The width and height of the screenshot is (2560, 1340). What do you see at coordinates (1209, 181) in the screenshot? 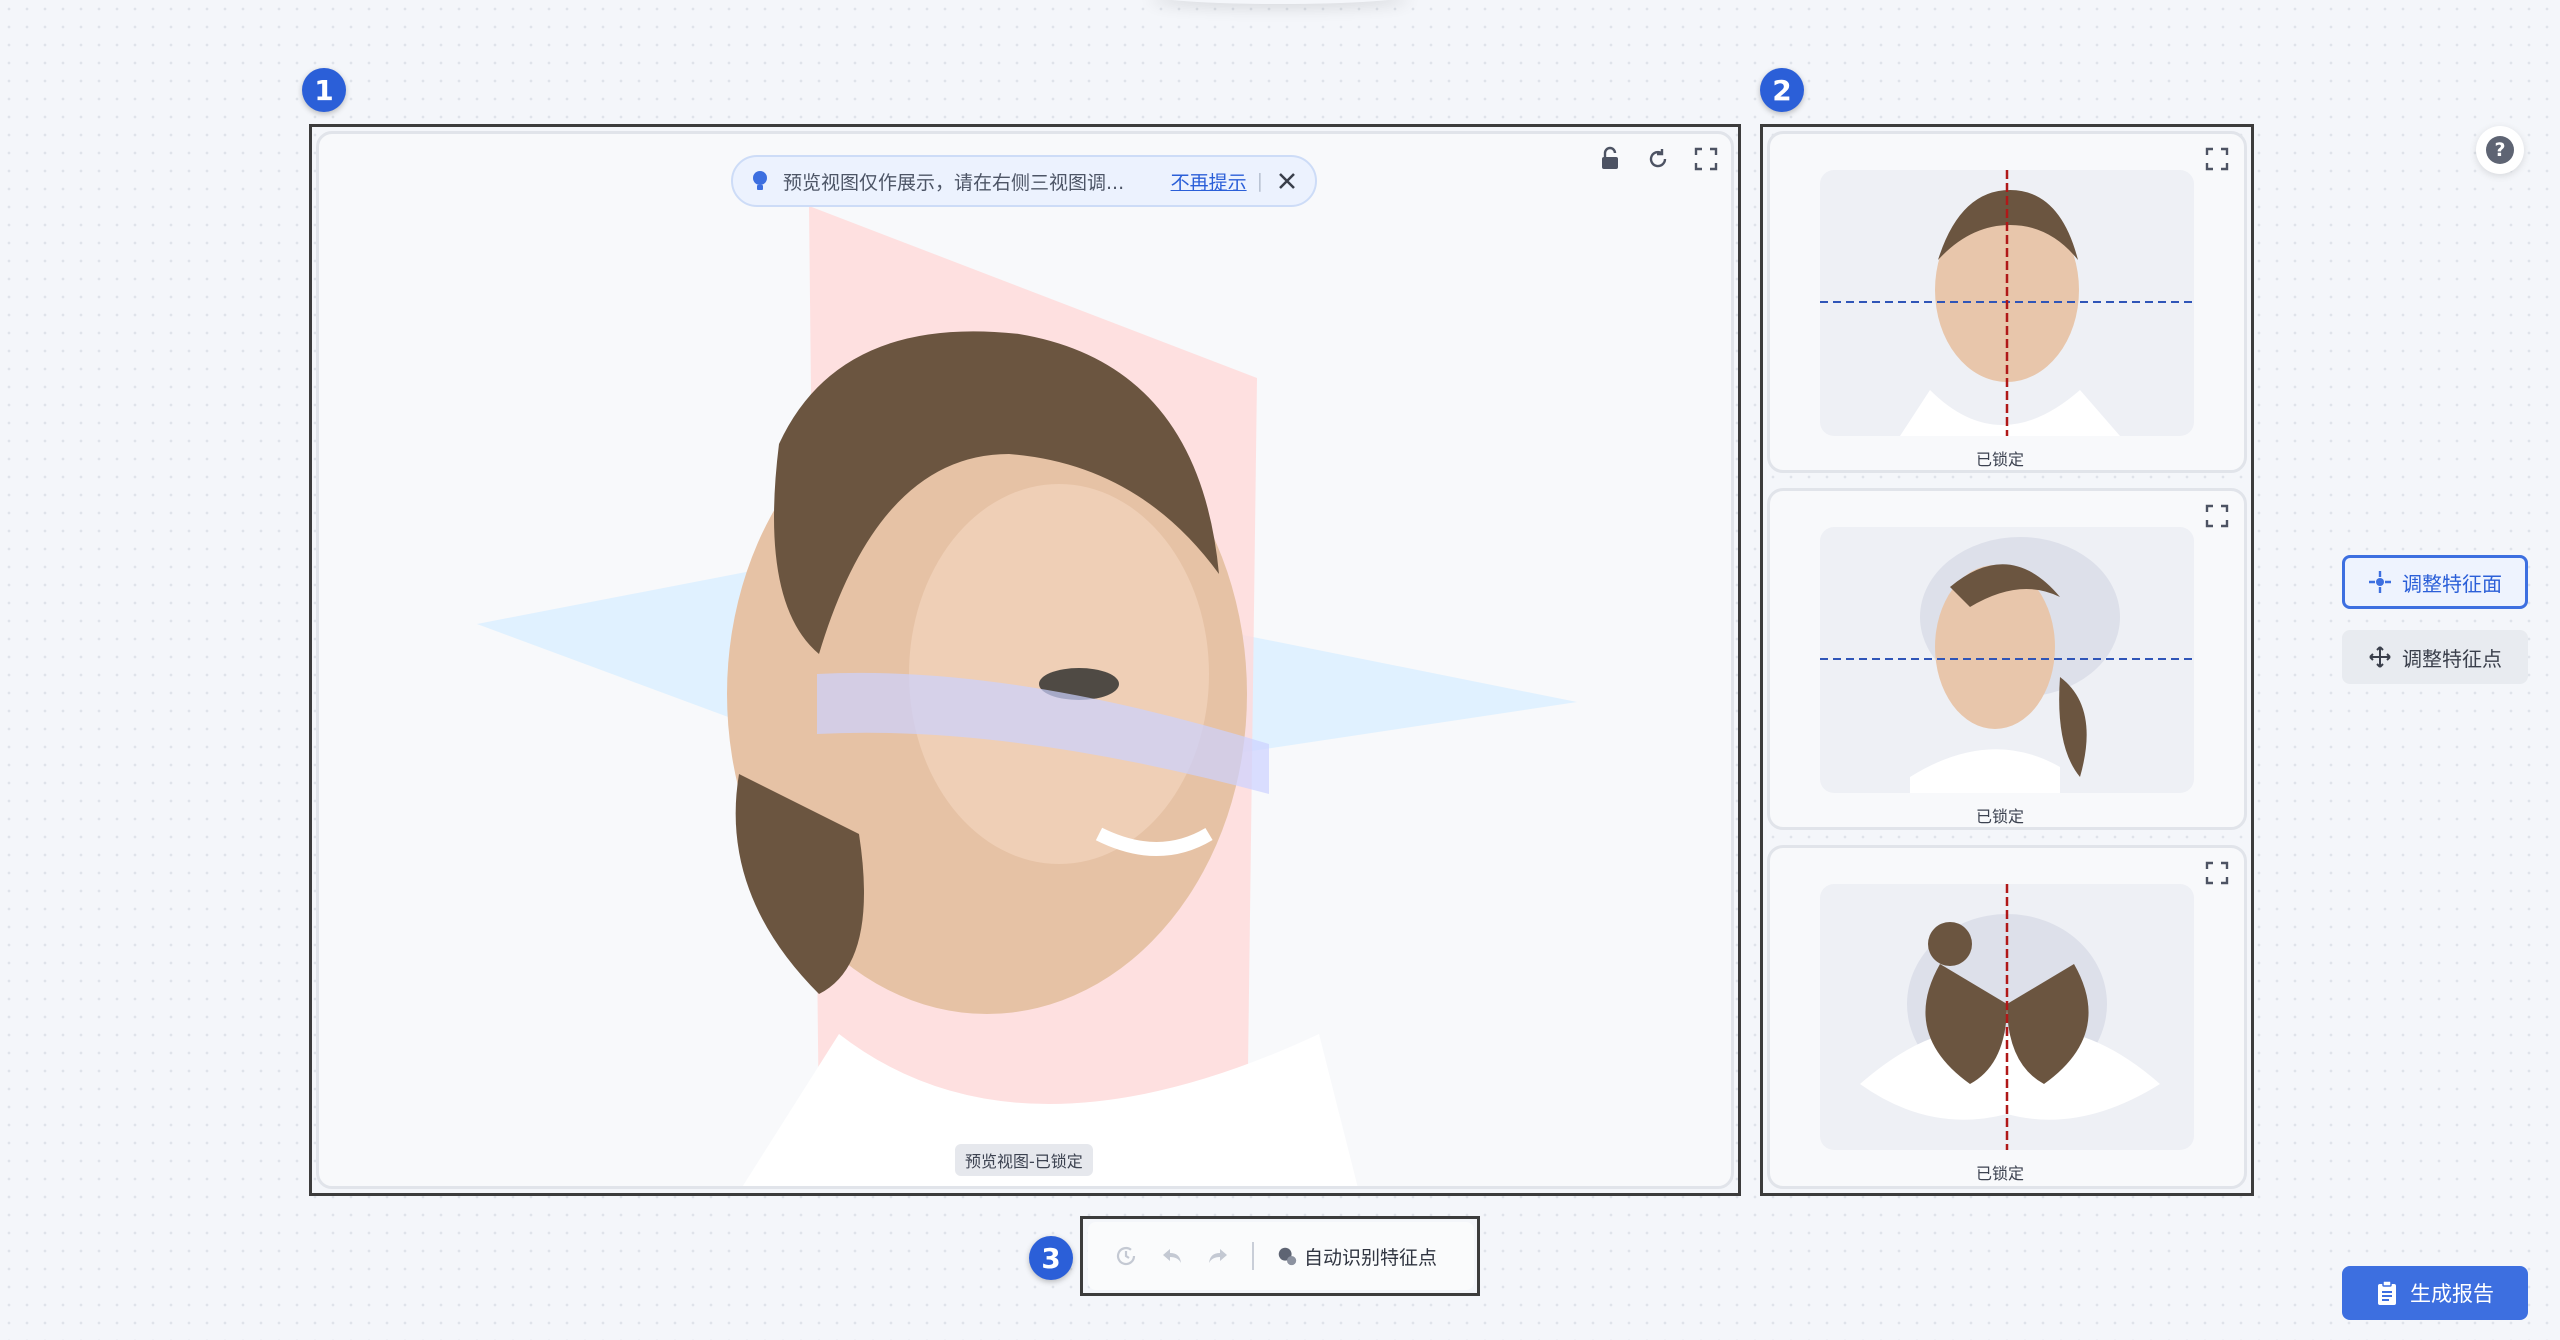
I see `dismiss-tip-link: 不再提示` at bounding box center [1209, 181].